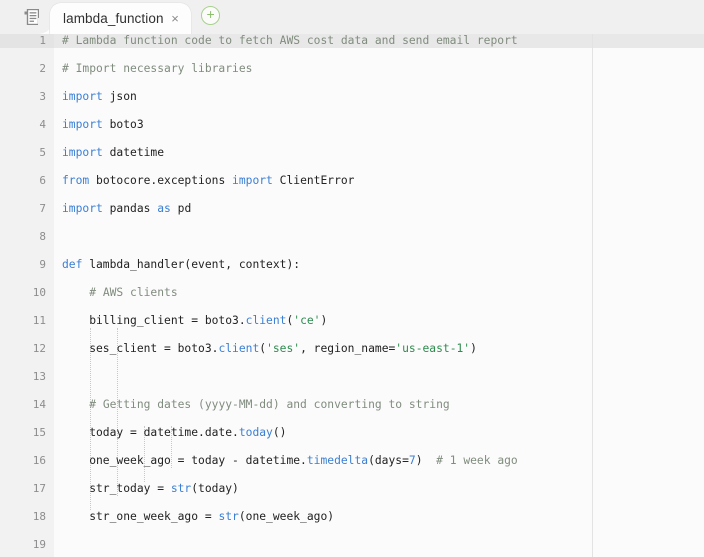 Image resolution: width=704 pixels, height=557 pixels. What do you see at coordinates (42, 236) in the screenshot?
I see `line-number: 8` at bounding box center [42, 236].